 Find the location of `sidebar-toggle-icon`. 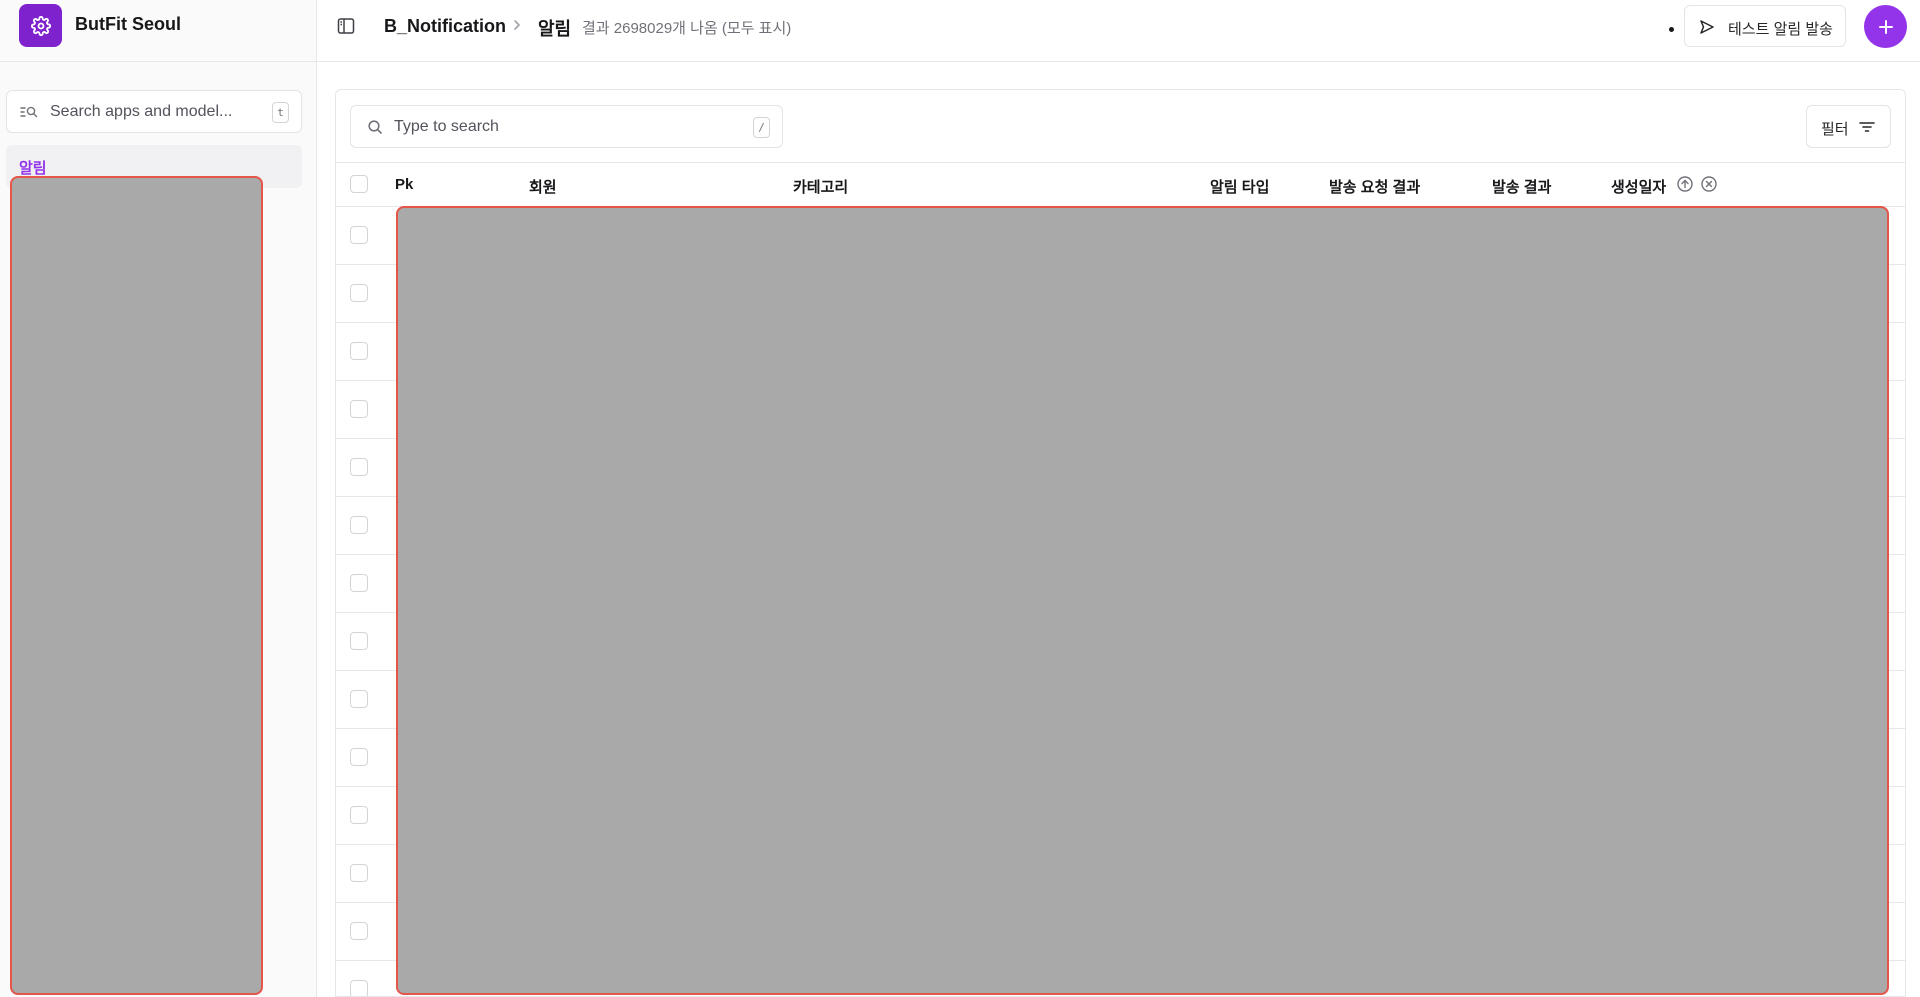

sidebar-toggle-icon is located at coordinates (346, 26).